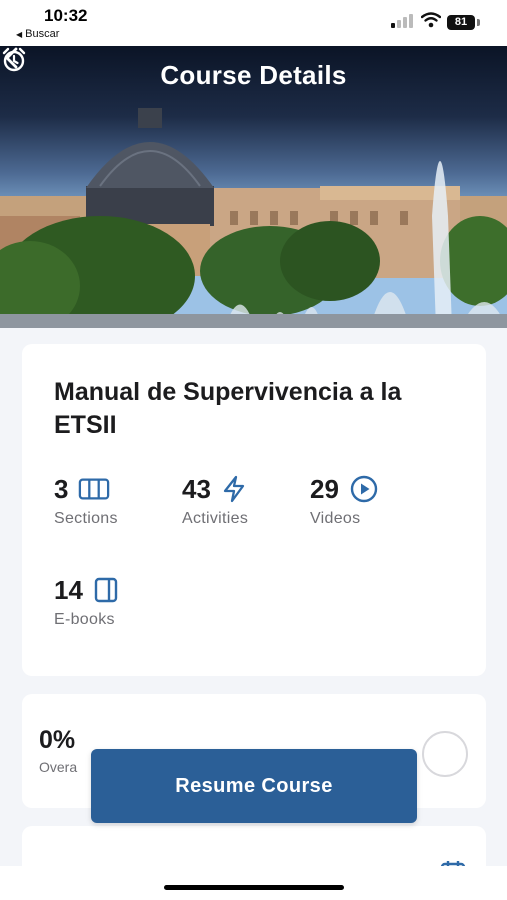 The width and height of the screenshot is (507, 900). I want to click on stat-sections-value: 3, so click(61, 488).